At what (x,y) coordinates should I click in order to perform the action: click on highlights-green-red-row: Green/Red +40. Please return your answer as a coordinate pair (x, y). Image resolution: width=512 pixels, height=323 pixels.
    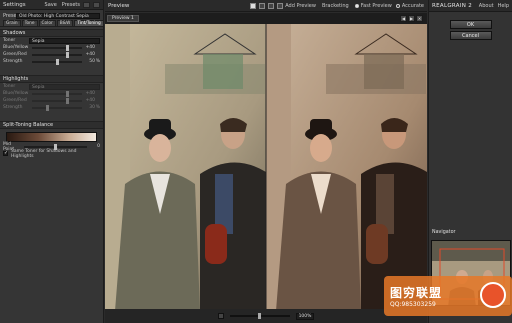
    Looking at the image, I should click on (51, 100).